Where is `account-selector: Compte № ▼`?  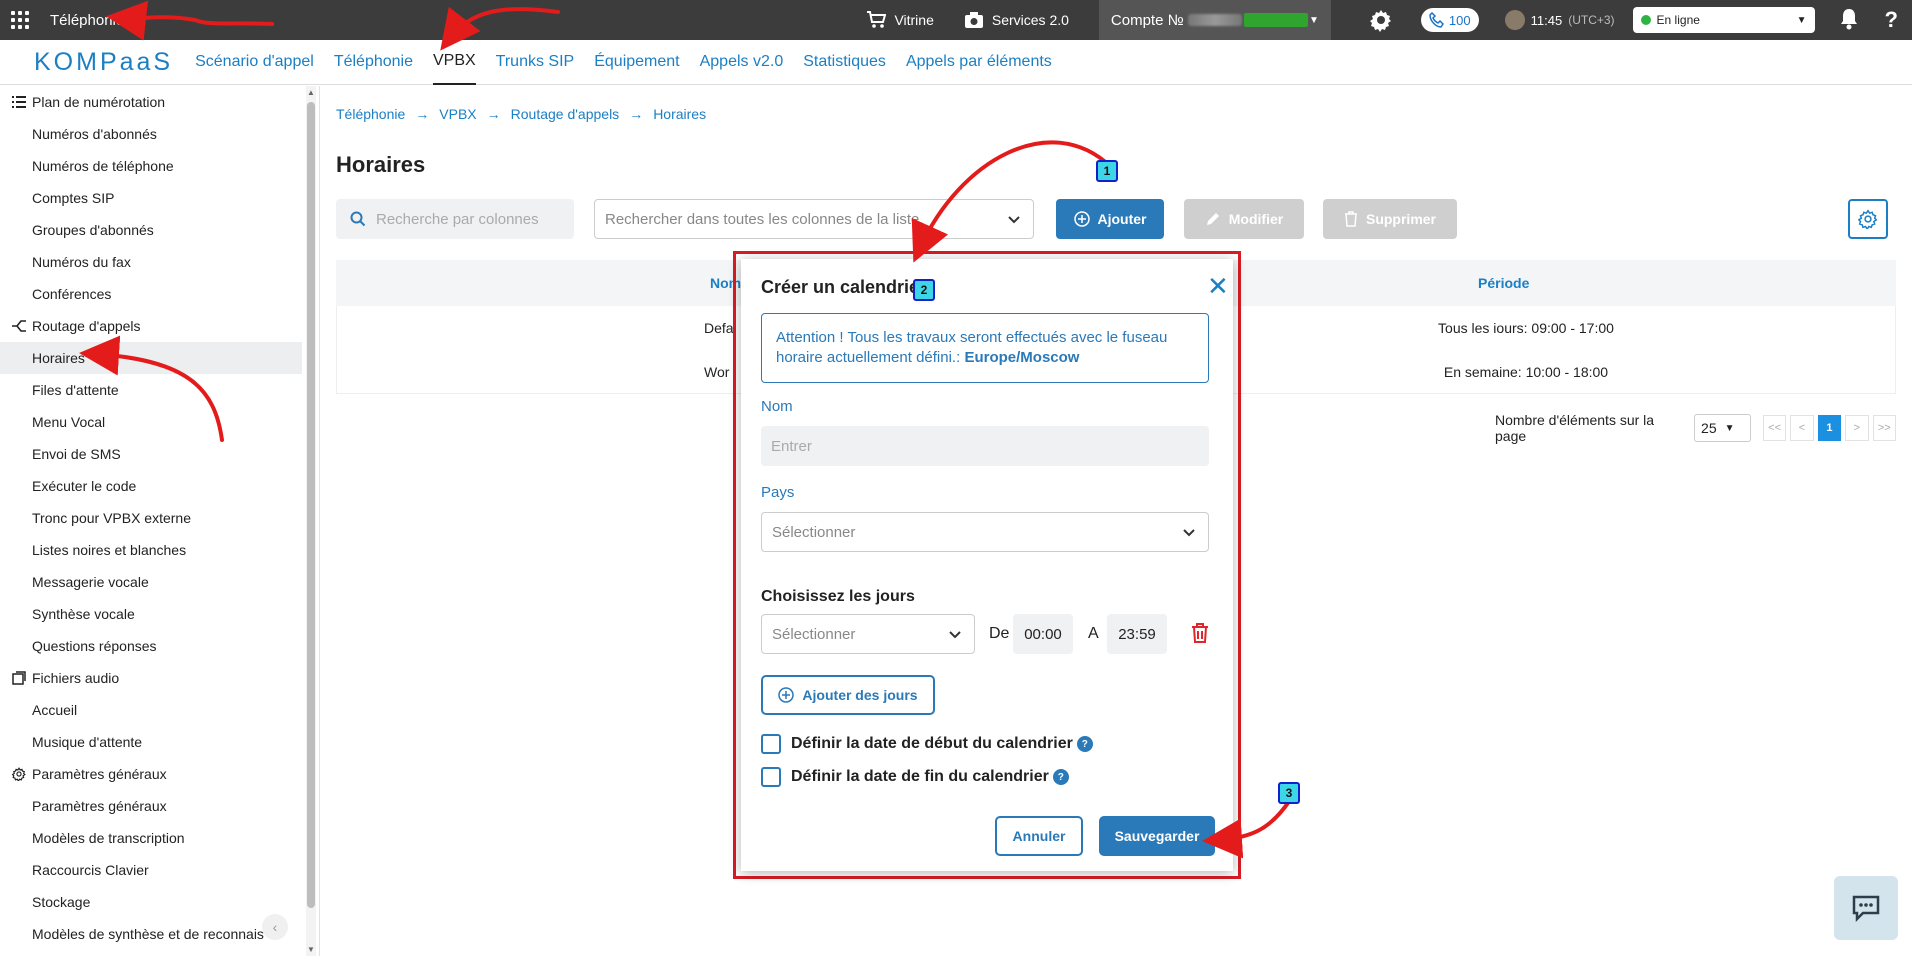 account-selector: Compte № ▼ is located at coordinates (1214, 20).